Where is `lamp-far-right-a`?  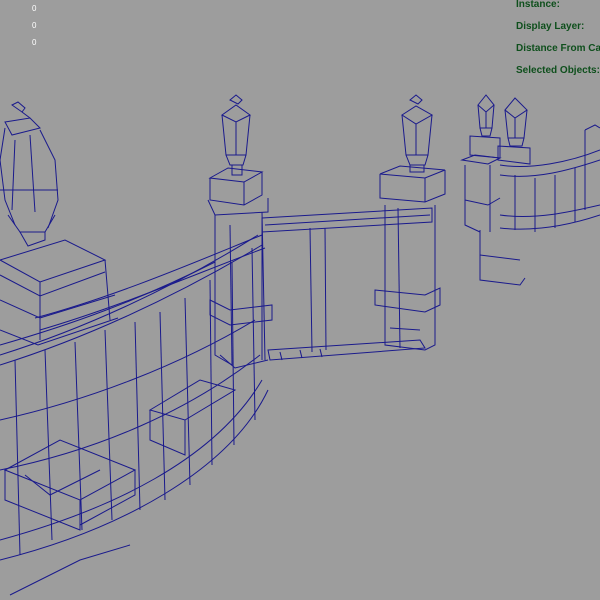
lamp-far-right-a is located at coordinates (485, 126).